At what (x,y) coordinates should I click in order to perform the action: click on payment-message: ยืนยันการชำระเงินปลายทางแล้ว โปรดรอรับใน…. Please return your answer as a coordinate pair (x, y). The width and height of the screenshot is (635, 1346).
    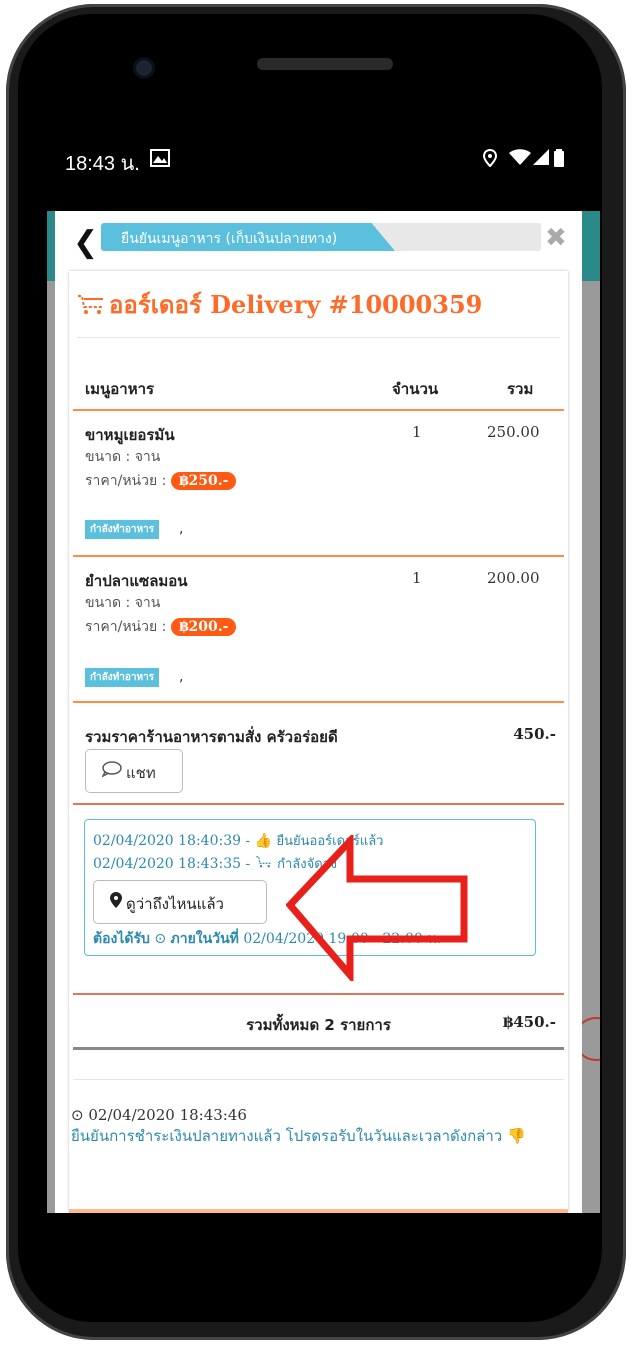
    Looking at the image, I should click on (316, 1136).